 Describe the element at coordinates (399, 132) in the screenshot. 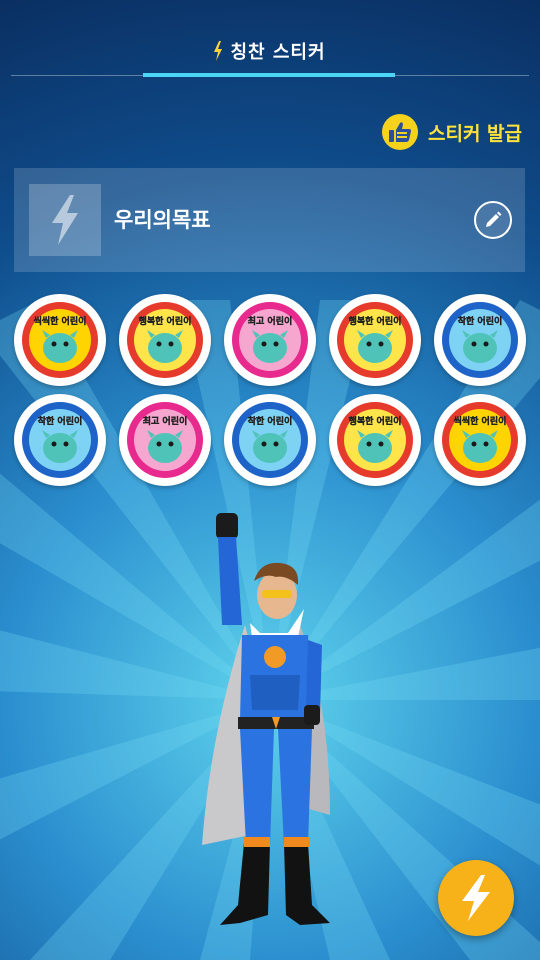

I see `thumbs-up-icon` at that location.